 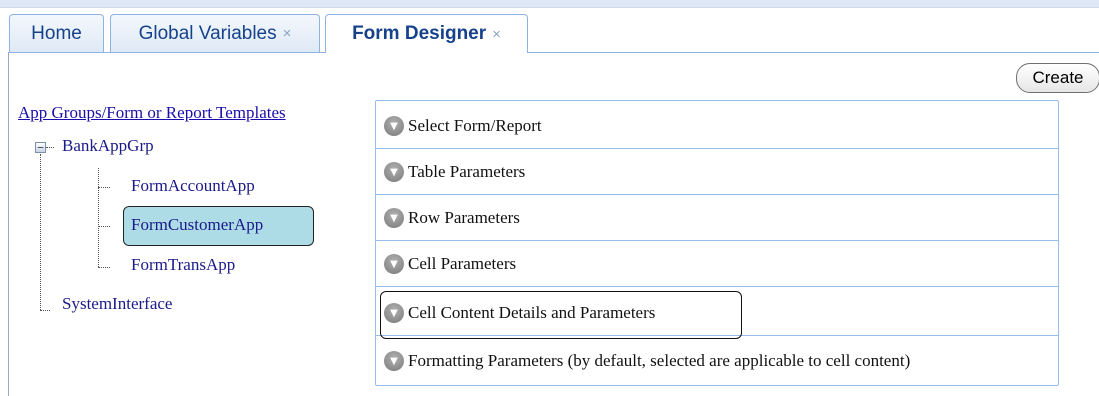 I want to click on tab-form-designer: Form Designer ×, so click(x=426, y=33).